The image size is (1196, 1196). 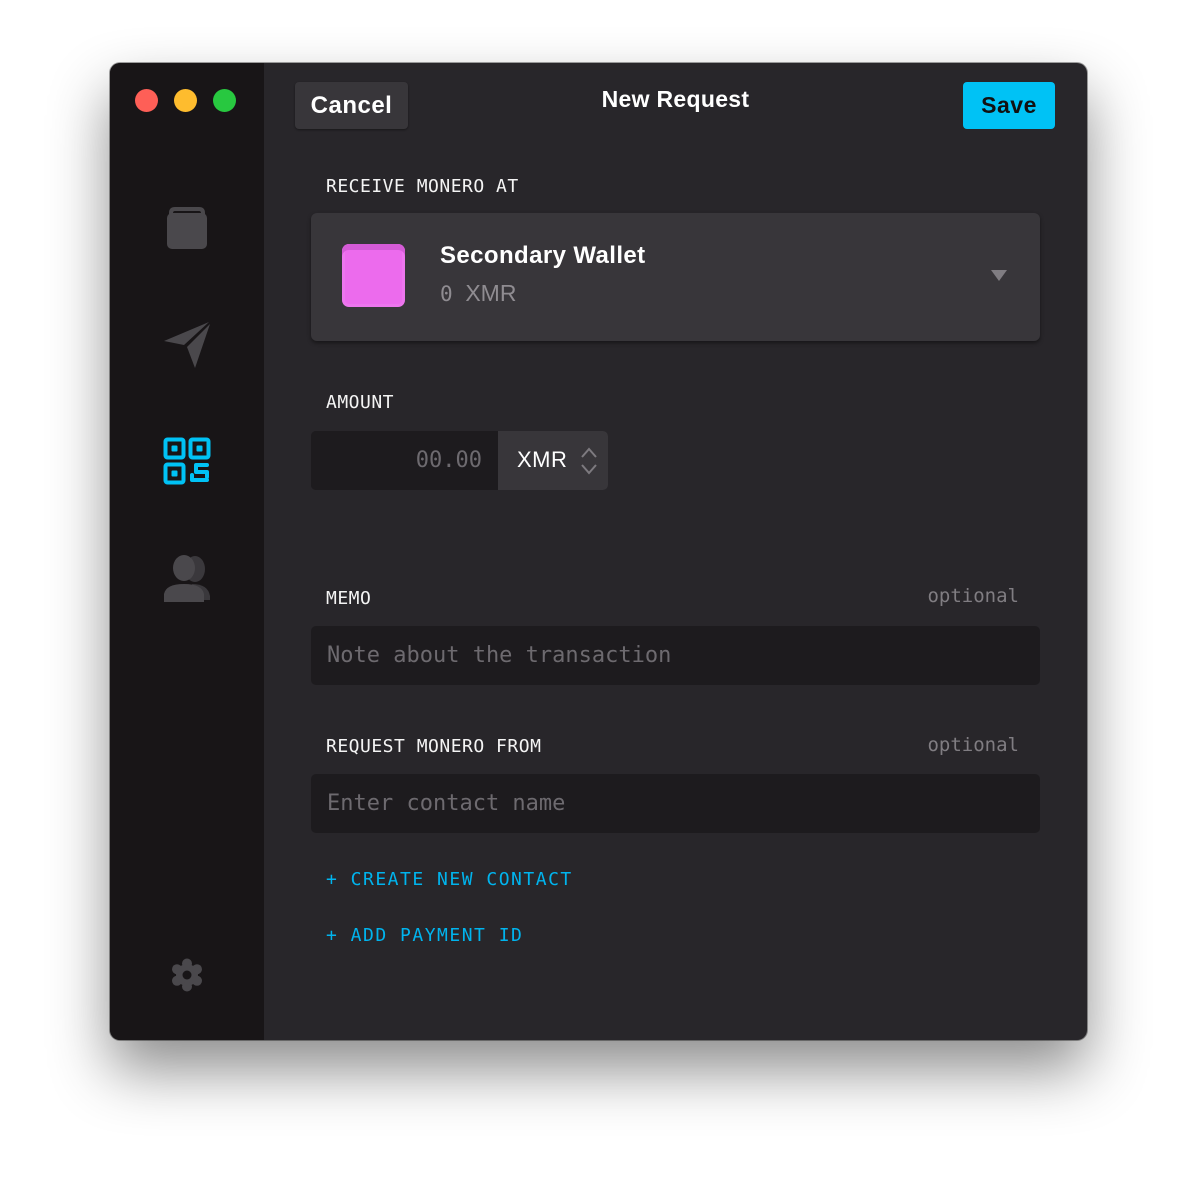 What do you see at coordinates (349, 598) in the screenshot?
I see `memo-label: MEMO` at bounding box center [349, 598].